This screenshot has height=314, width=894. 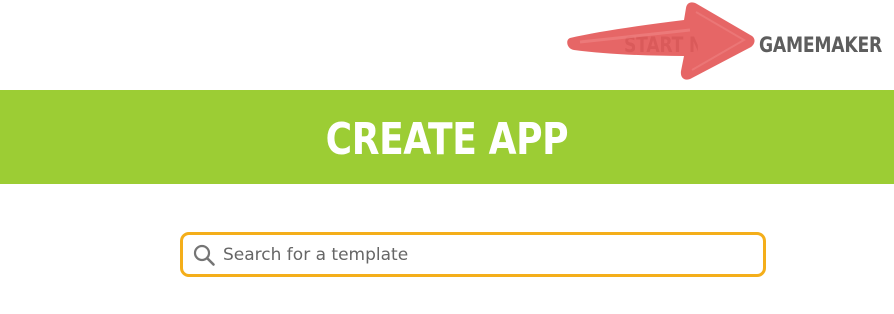 I want to click on page-title: CREATE APP, so click(x=447, y=139).